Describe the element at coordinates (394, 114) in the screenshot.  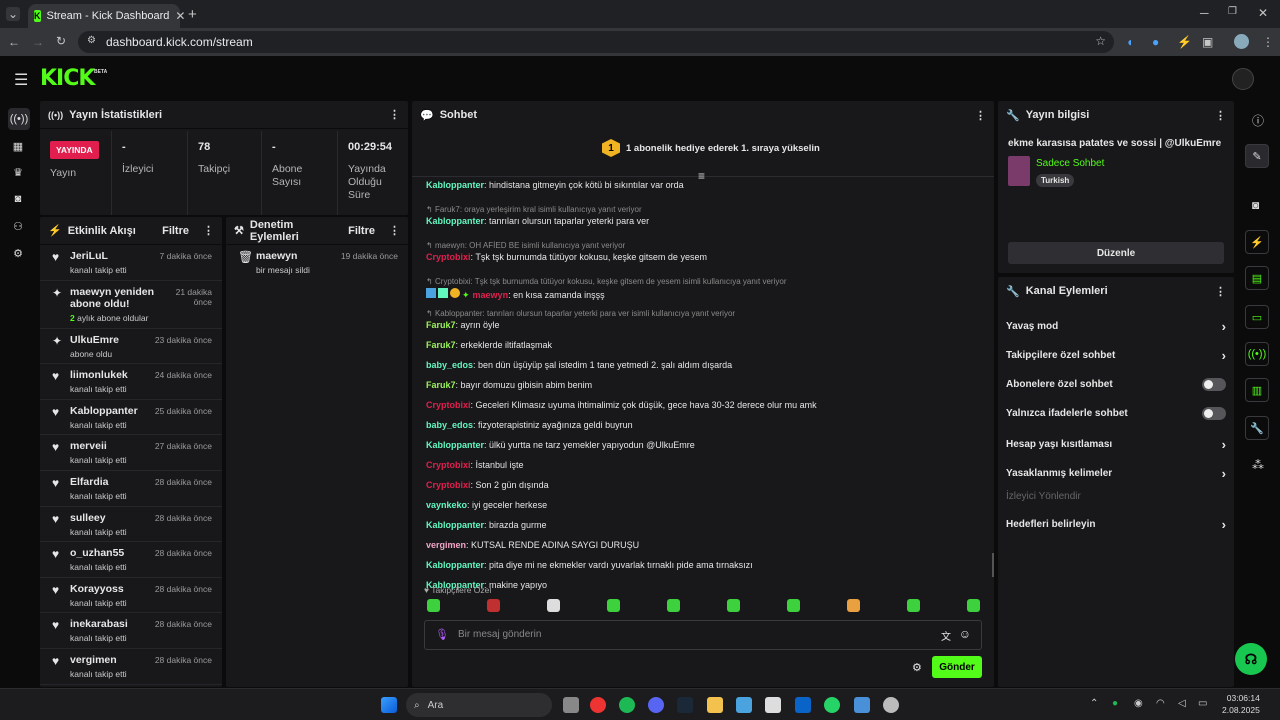
I see `stats-kebab-icon: ⋮` at that location.